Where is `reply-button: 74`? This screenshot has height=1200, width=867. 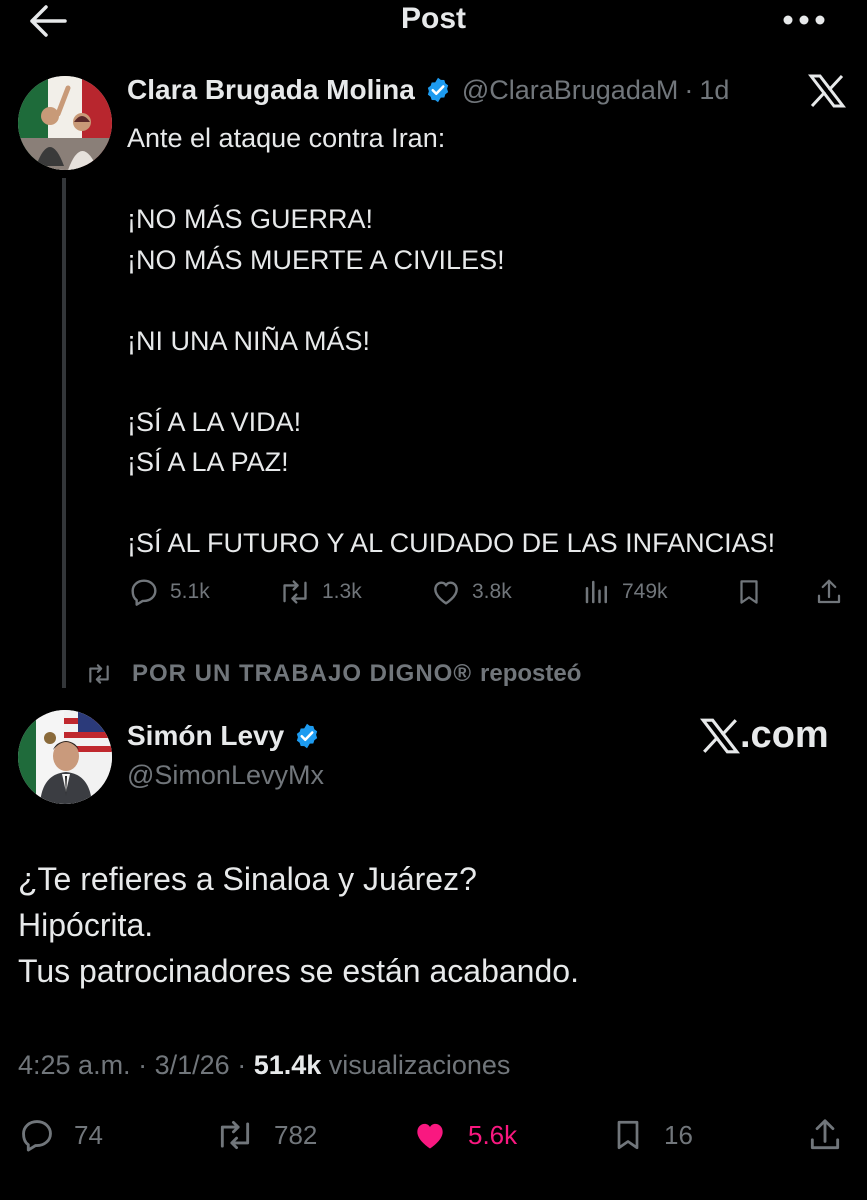 reply-button: 74 is located at coordinates (60, 1135).